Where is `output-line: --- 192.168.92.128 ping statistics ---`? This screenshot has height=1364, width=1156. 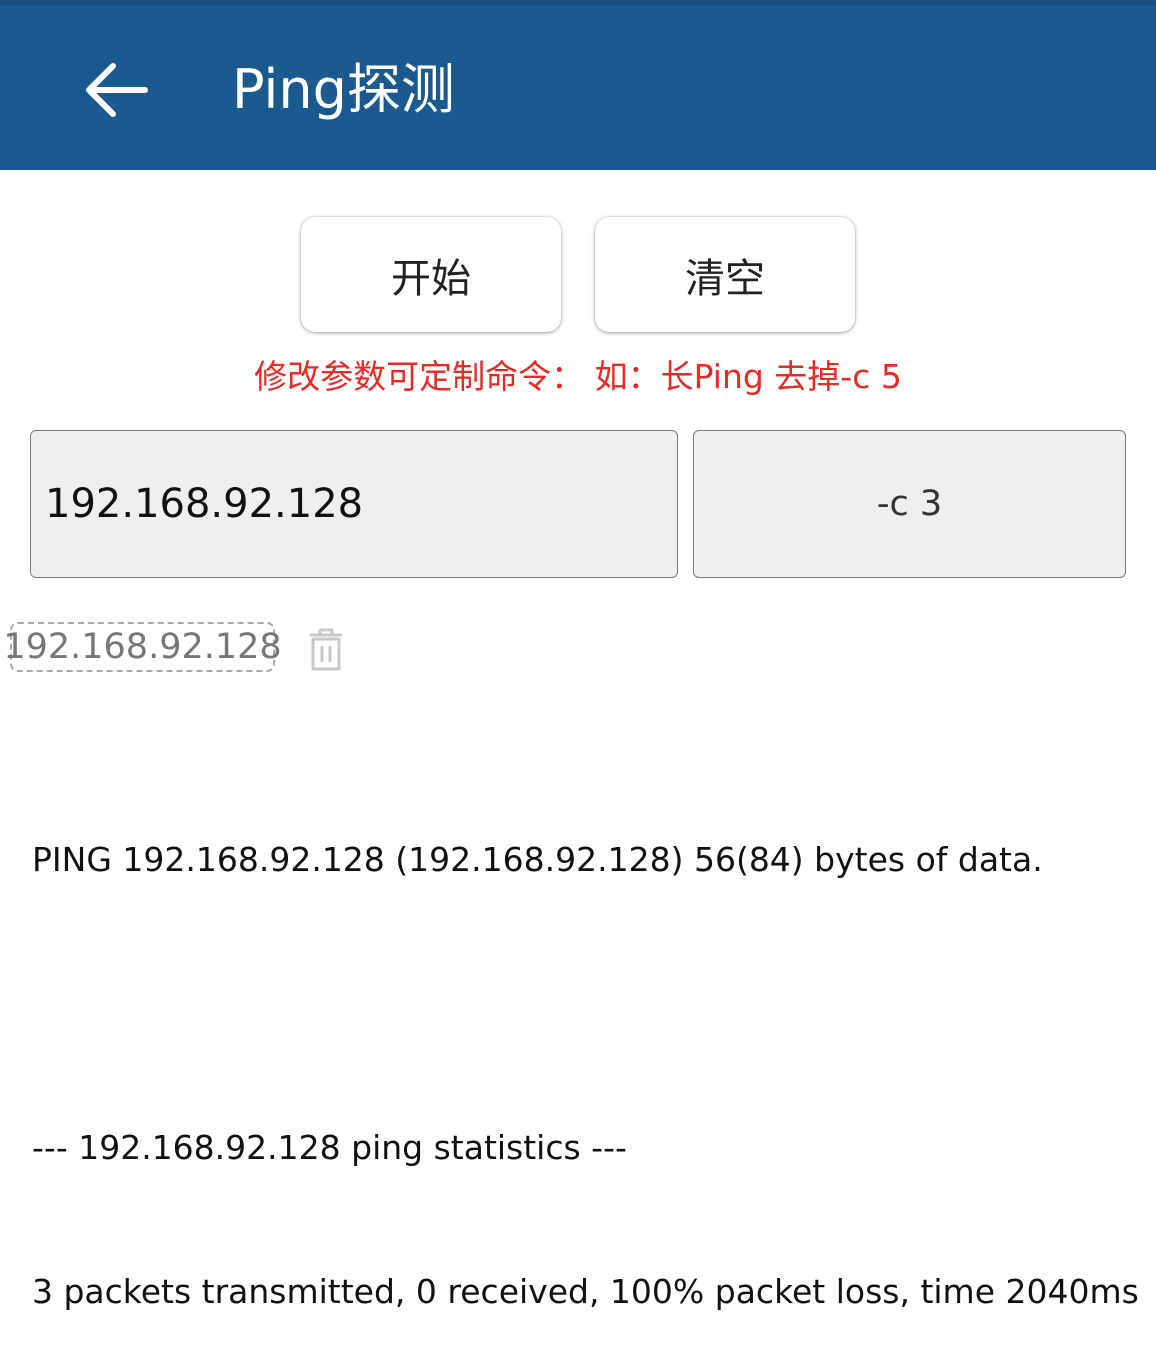
output-line: --- 192.168.92.128 ping statistics --- is located at coordinates (329, 1147).